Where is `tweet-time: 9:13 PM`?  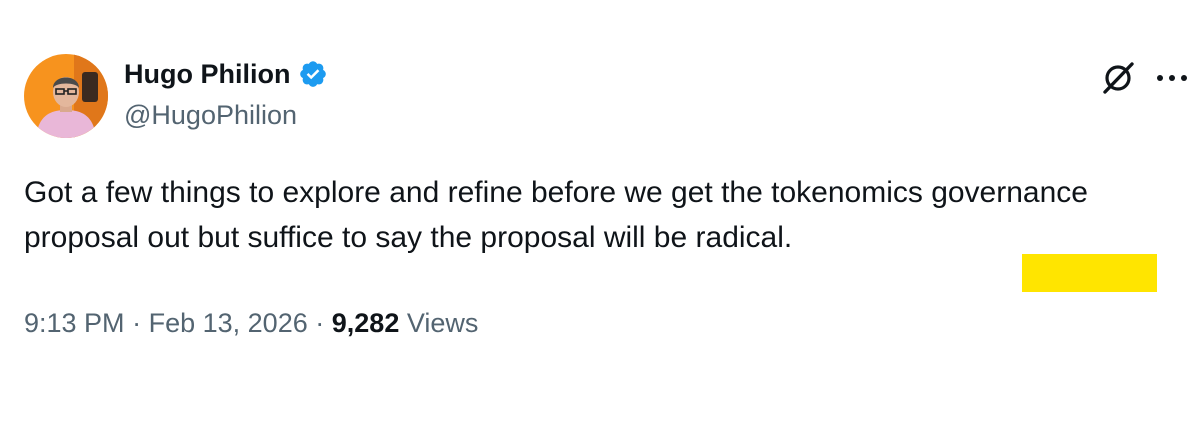 tweet-time: 9:13 PM is located at coordinates (74, 323).